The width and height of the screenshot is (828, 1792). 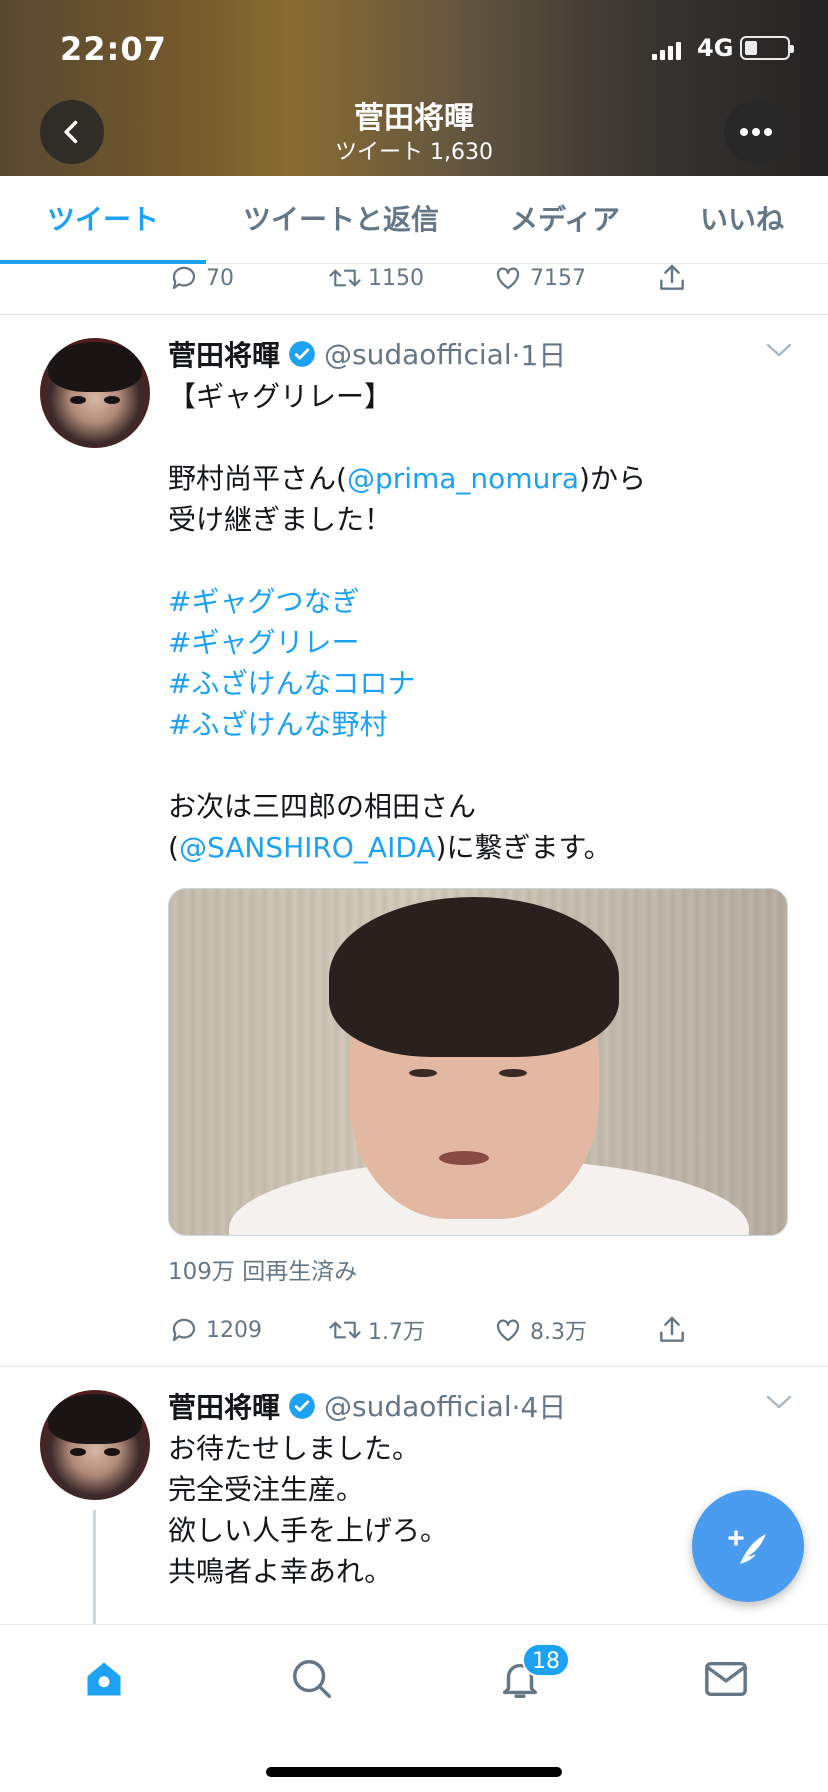 I want to click on search-icon, so click(x=312, y=1679).